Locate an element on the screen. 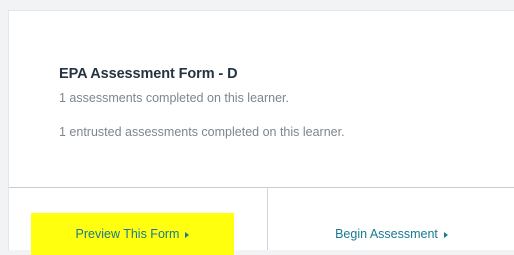  begin-assessment-button: Begin Assessment is located at coordinates (391, 234).